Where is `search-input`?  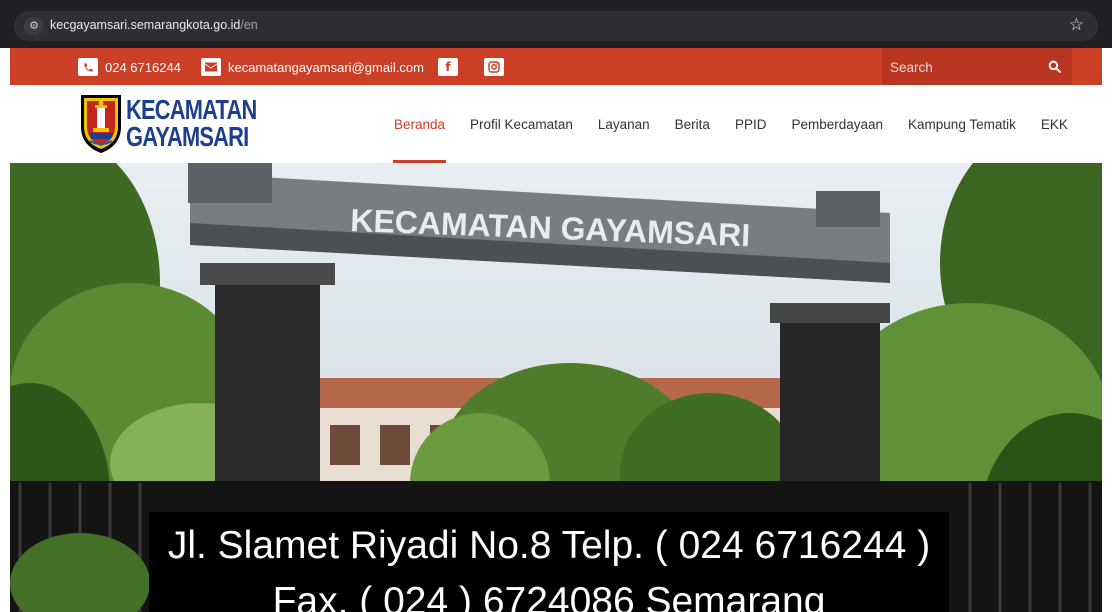
search-input is located at coordinates (960, 67).